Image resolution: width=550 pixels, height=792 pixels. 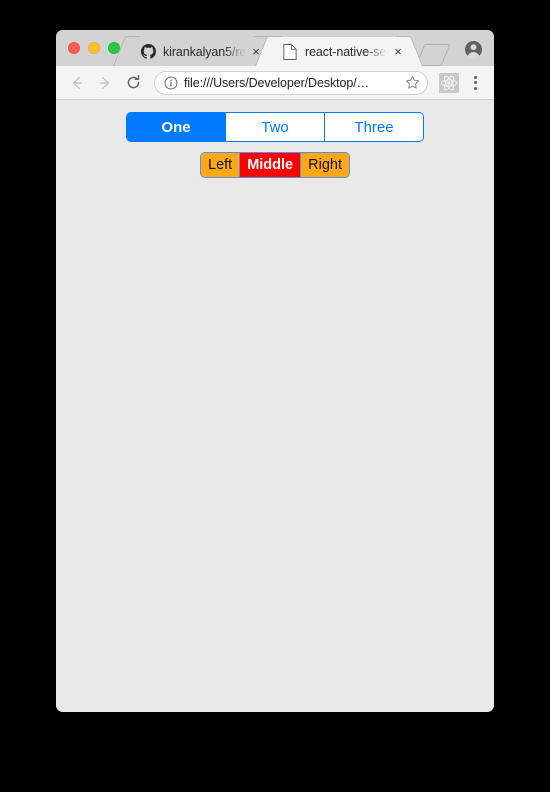 I want to click on ios-segmented-control: One Two Three, so click(x=275, y=127).